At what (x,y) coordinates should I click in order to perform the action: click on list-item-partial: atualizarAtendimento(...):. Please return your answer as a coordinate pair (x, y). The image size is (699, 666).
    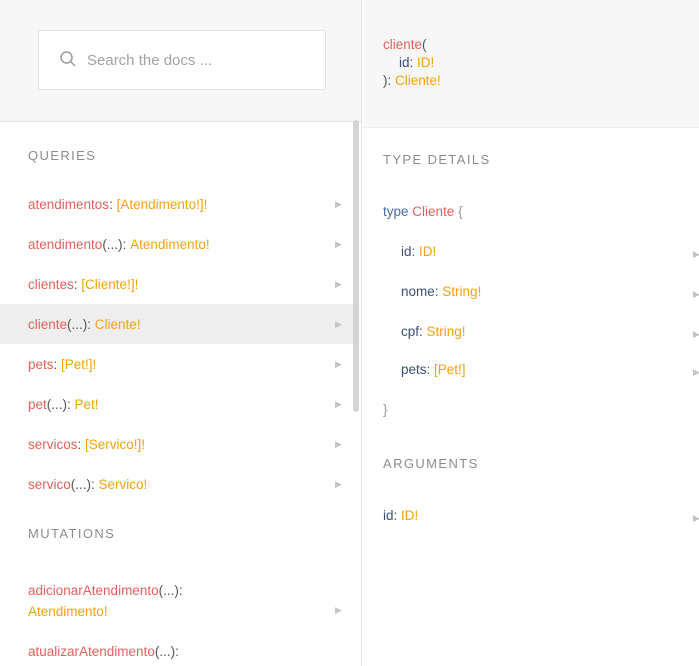
    Looking at the image, I should click on (103, 651).